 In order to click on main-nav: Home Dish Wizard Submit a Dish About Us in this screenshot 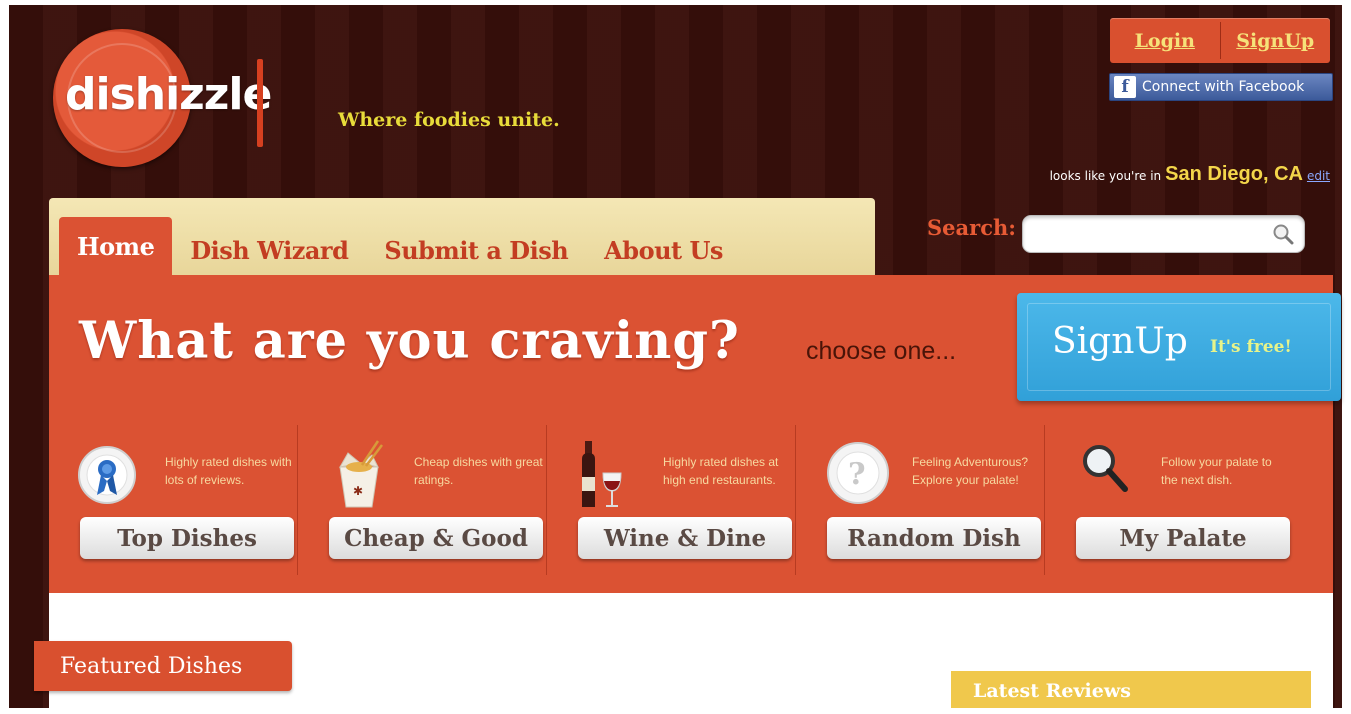, I will do `click(400, 245)`.